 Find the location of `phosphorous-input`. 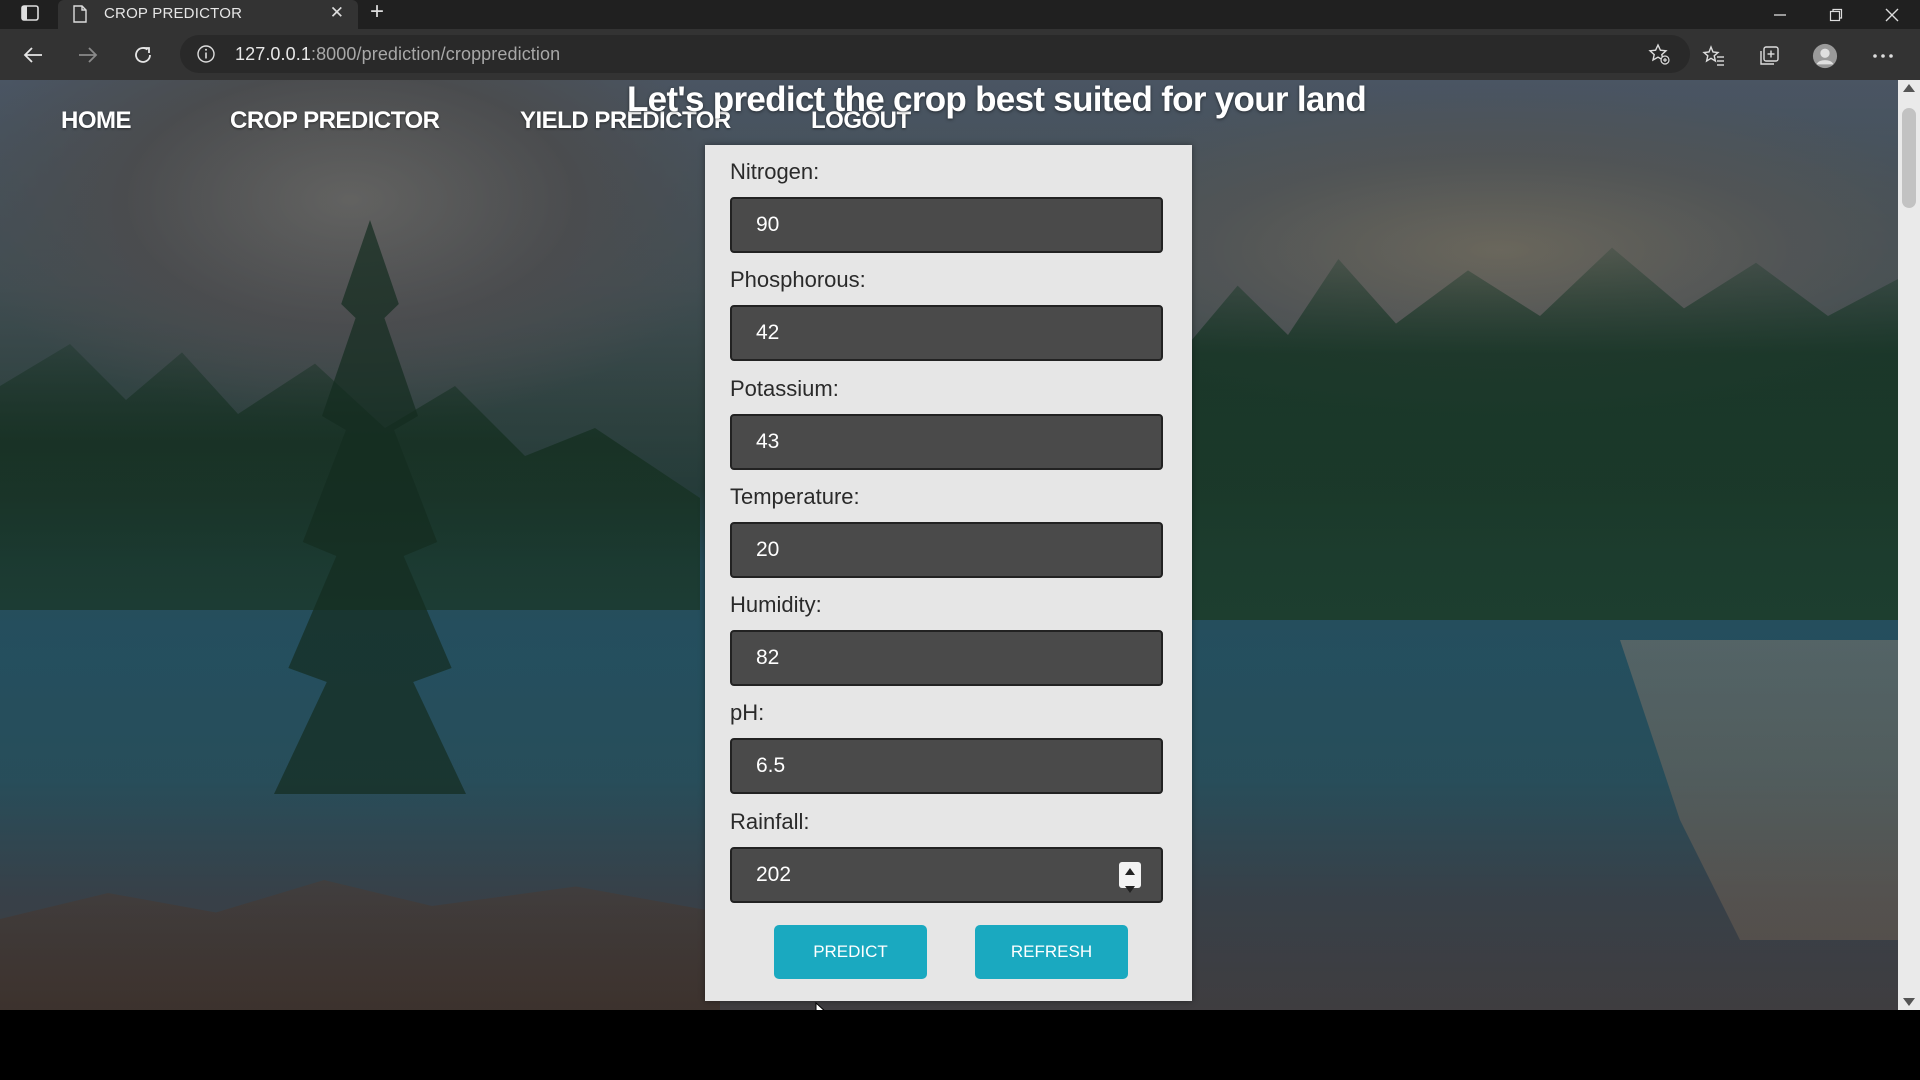

phosphorous-input is located at coordinates (946, 333).